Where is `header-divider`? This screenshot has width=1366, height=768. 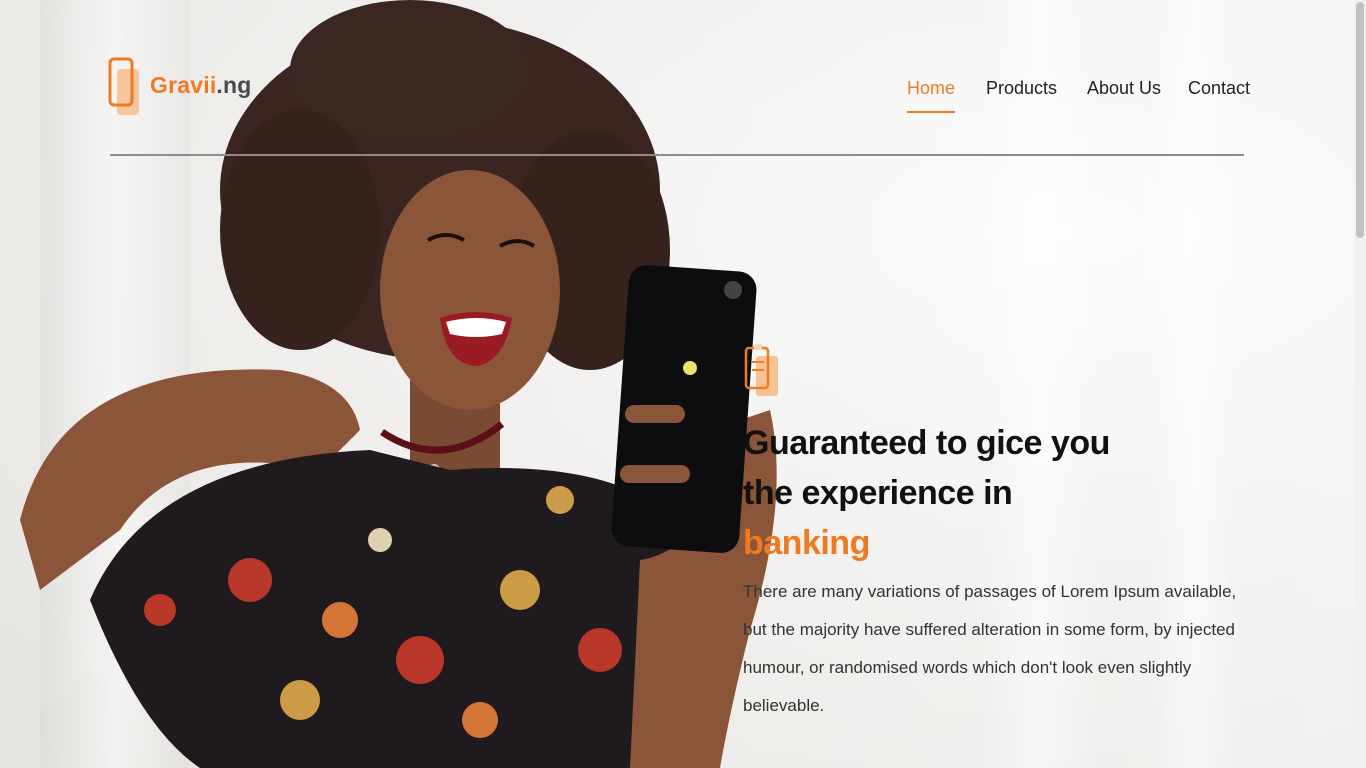
header-divider is located at coordinates (677, 155).